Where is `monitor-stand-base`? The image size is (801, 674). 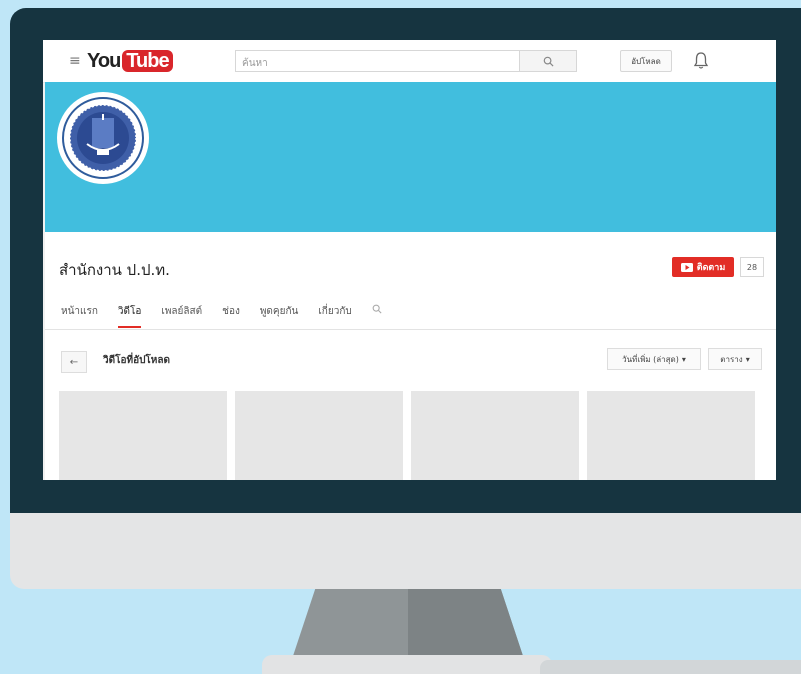
monitor-stand-base is located at coordinates (407, 664).